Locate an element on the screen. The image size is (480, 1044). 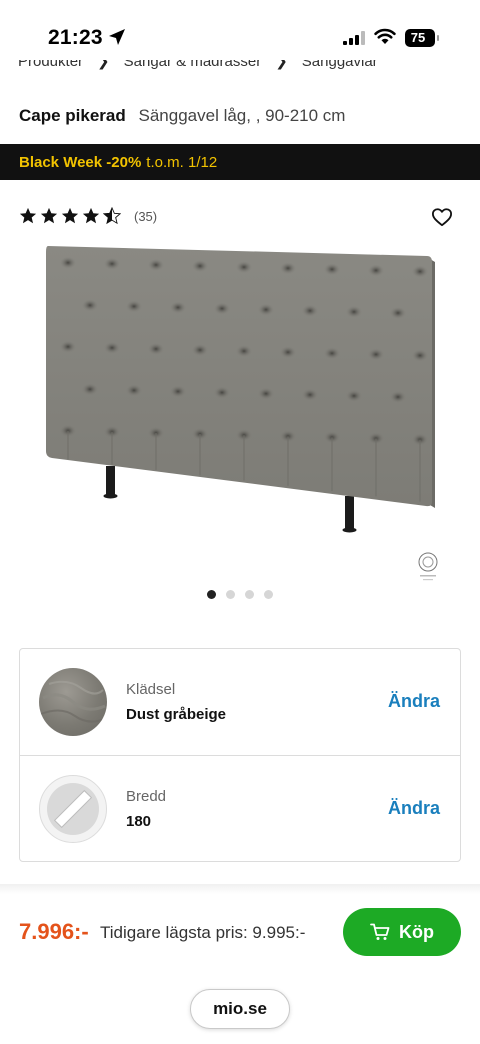
carousel-indicators is located at coordinates (240, 594).